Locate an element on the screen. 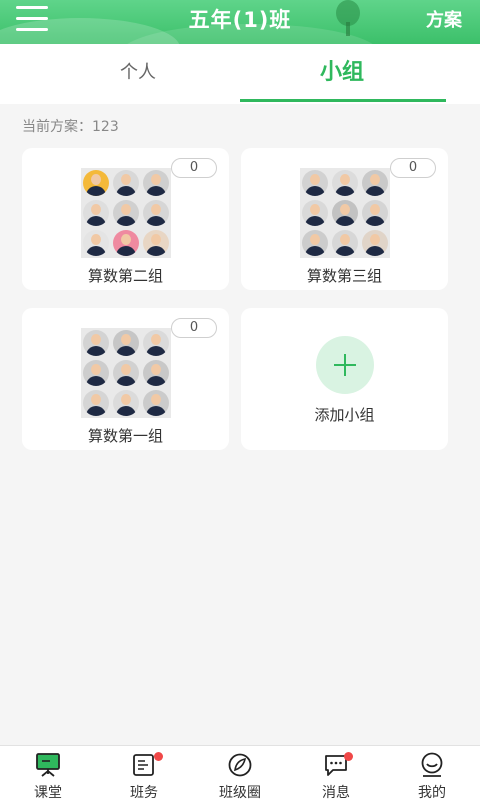 The width and height of the screenshot is (480, 800). classroom-icon is located at coordinates (48, 765).